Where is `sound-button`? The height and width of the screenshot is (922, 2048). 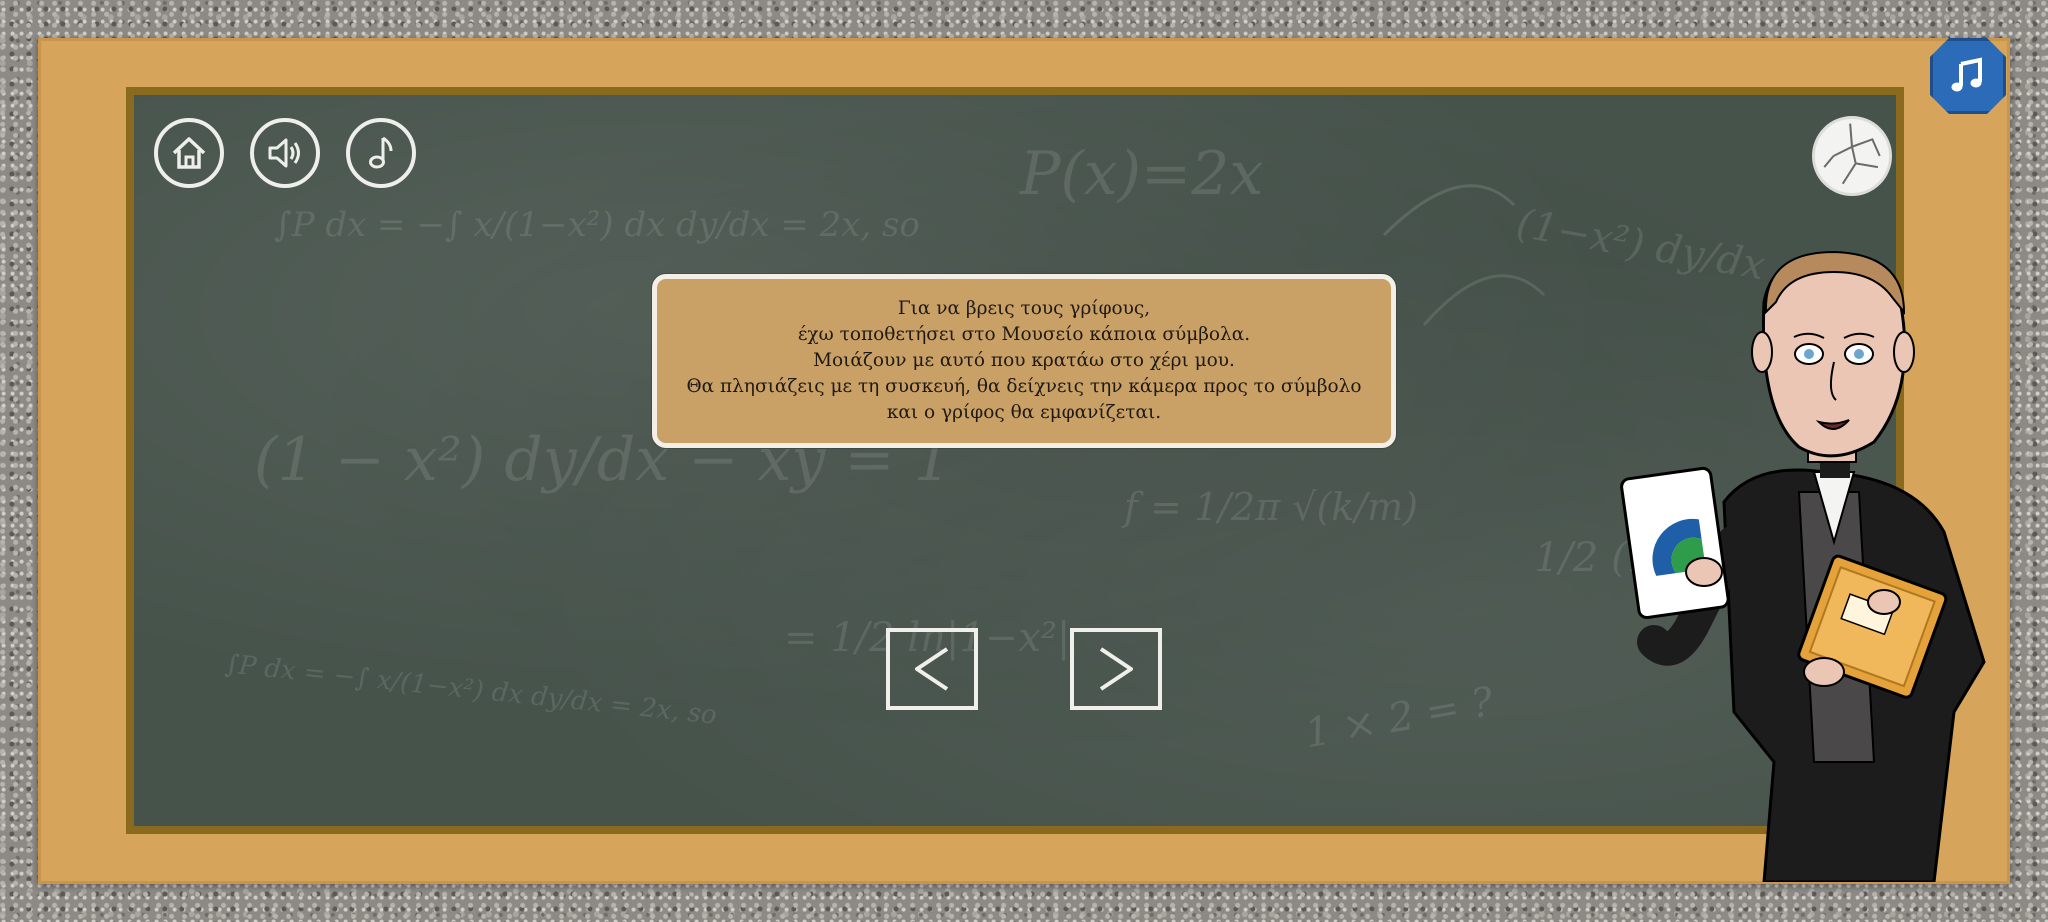 sound-button is located at coordinates (285, 153).